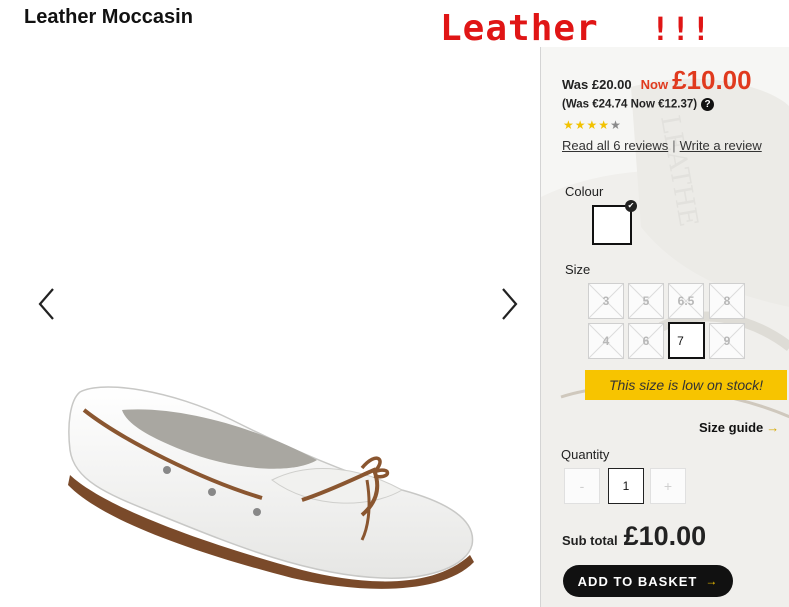 This screenshot has width=789, height=607. Describe the element at coordinates (519, 28) in the screenshot. I see `overlay-text: Leather` at that location.